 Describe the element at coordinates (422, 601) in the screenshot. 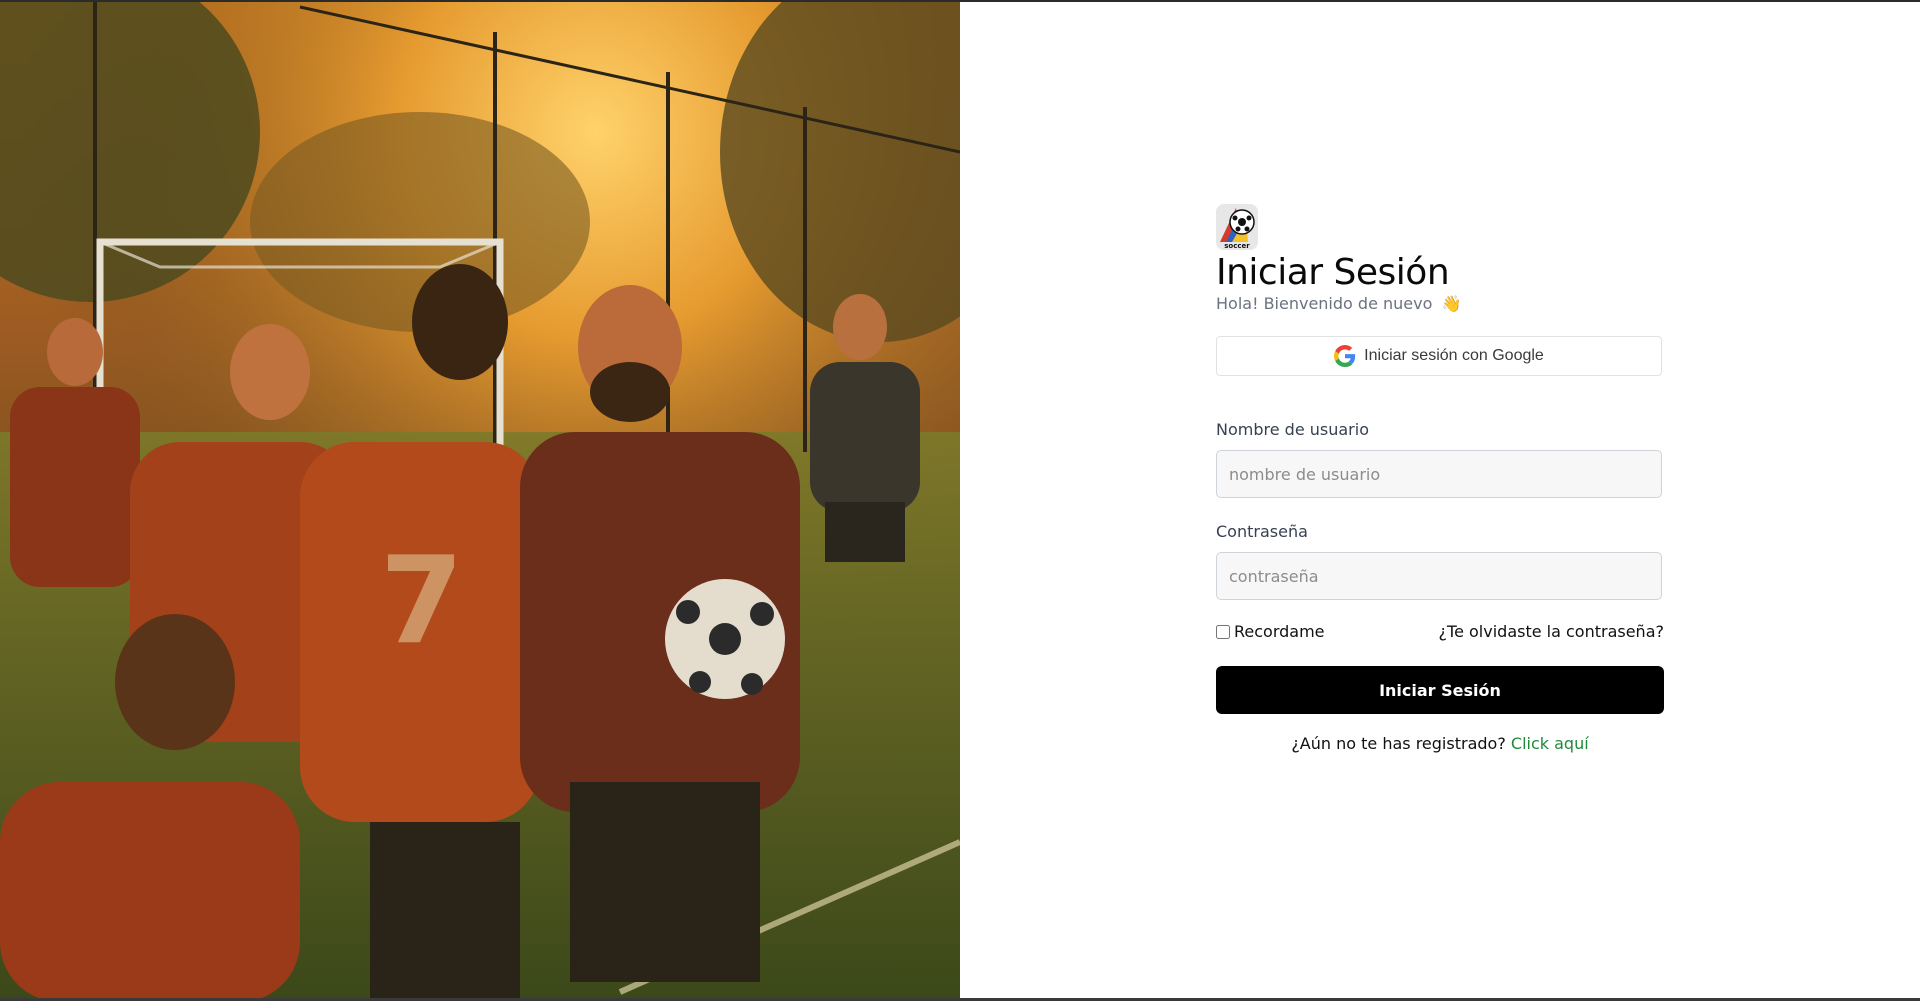

I see `svg-text: 7` at that location.